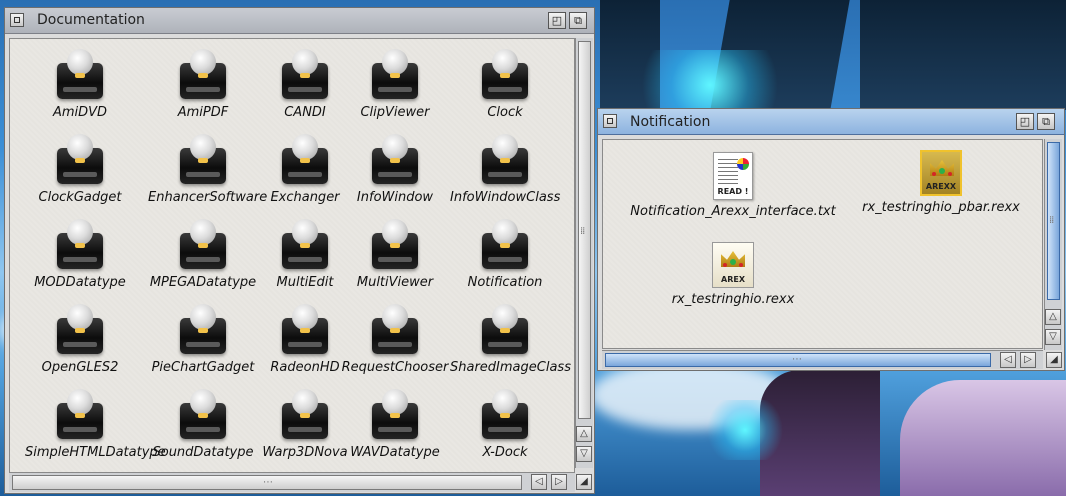  What do you see at coordinates (91, 20) in the screenshot?
I see `window-title: Documentation` at bounding box center [91, 20].